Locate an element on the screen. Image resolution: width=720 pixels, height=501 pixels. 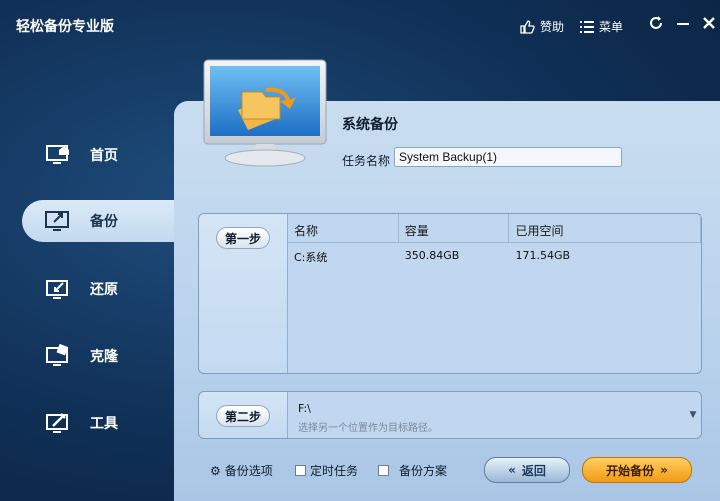
refresh-icon is located at coordinates (656, 25).